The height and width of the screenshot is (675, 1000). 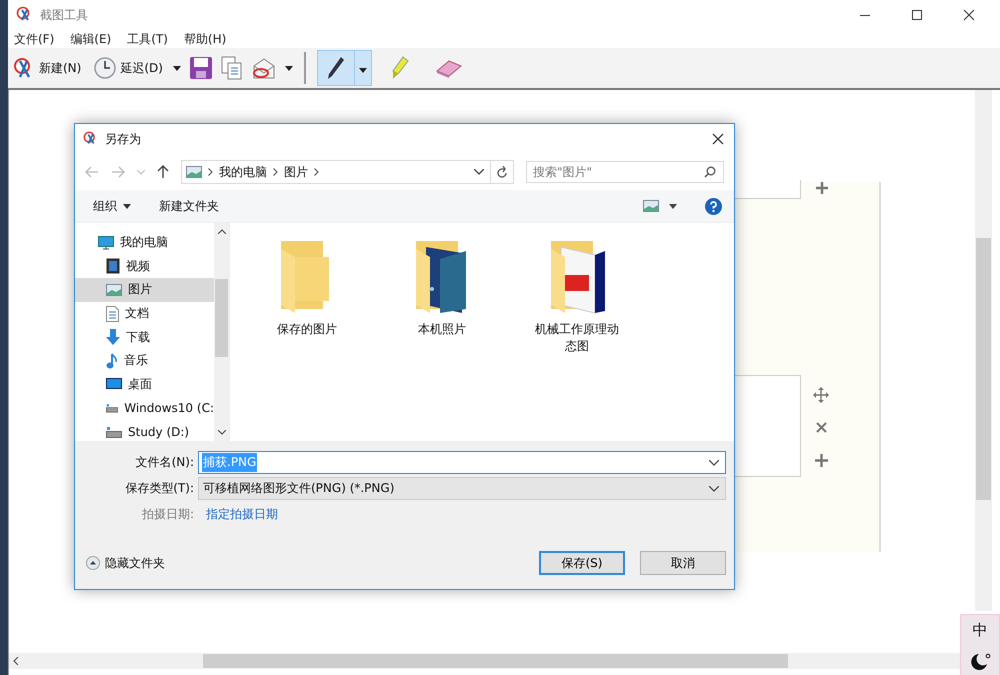 I want to click on nav-item: 下载, so click(x=144, y=337).